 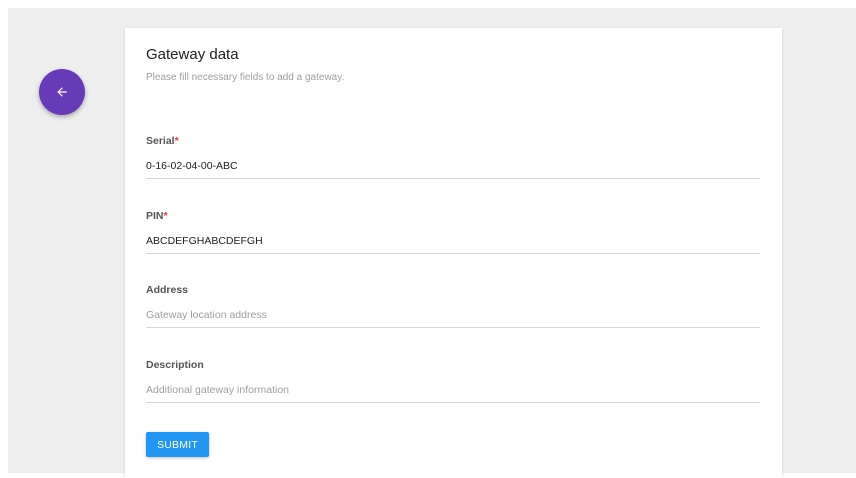 I want to click on back-button, so click(x=62, y=92).